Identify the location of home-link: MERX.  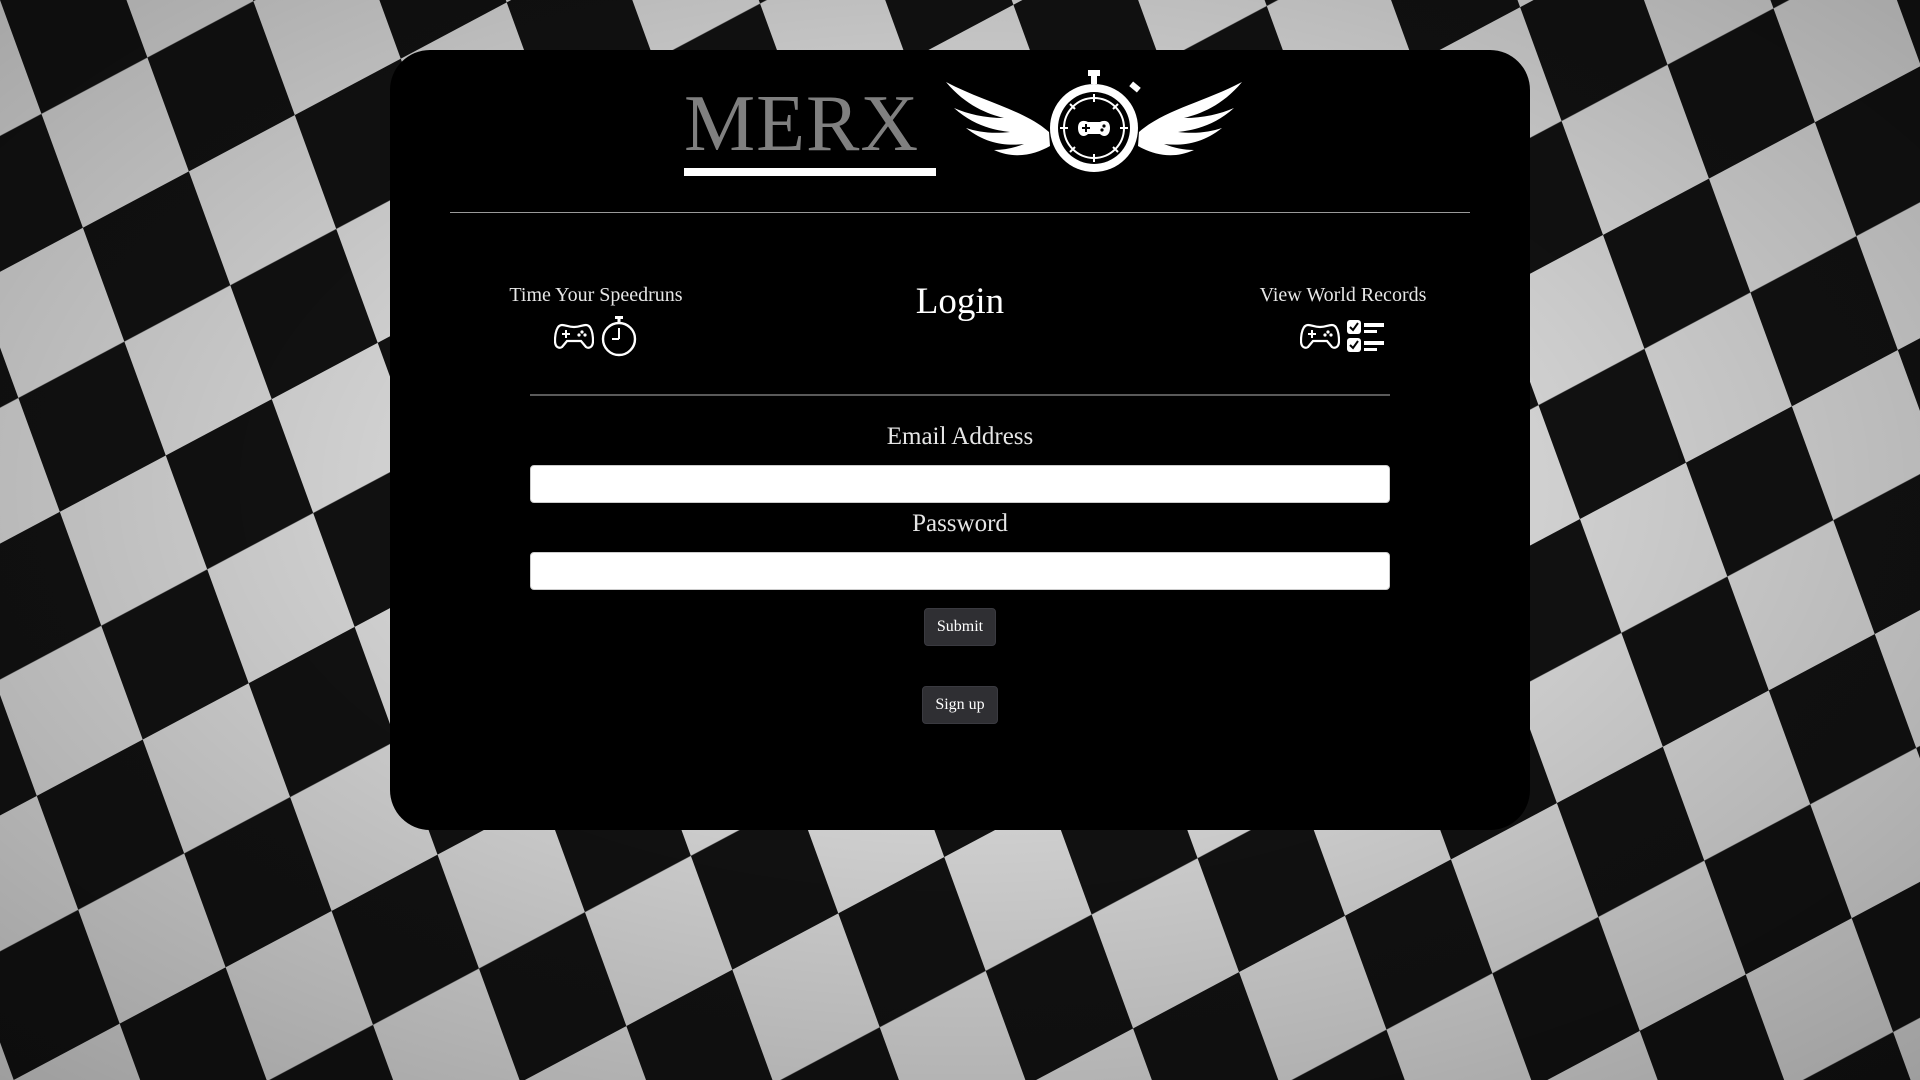
(810, 124).